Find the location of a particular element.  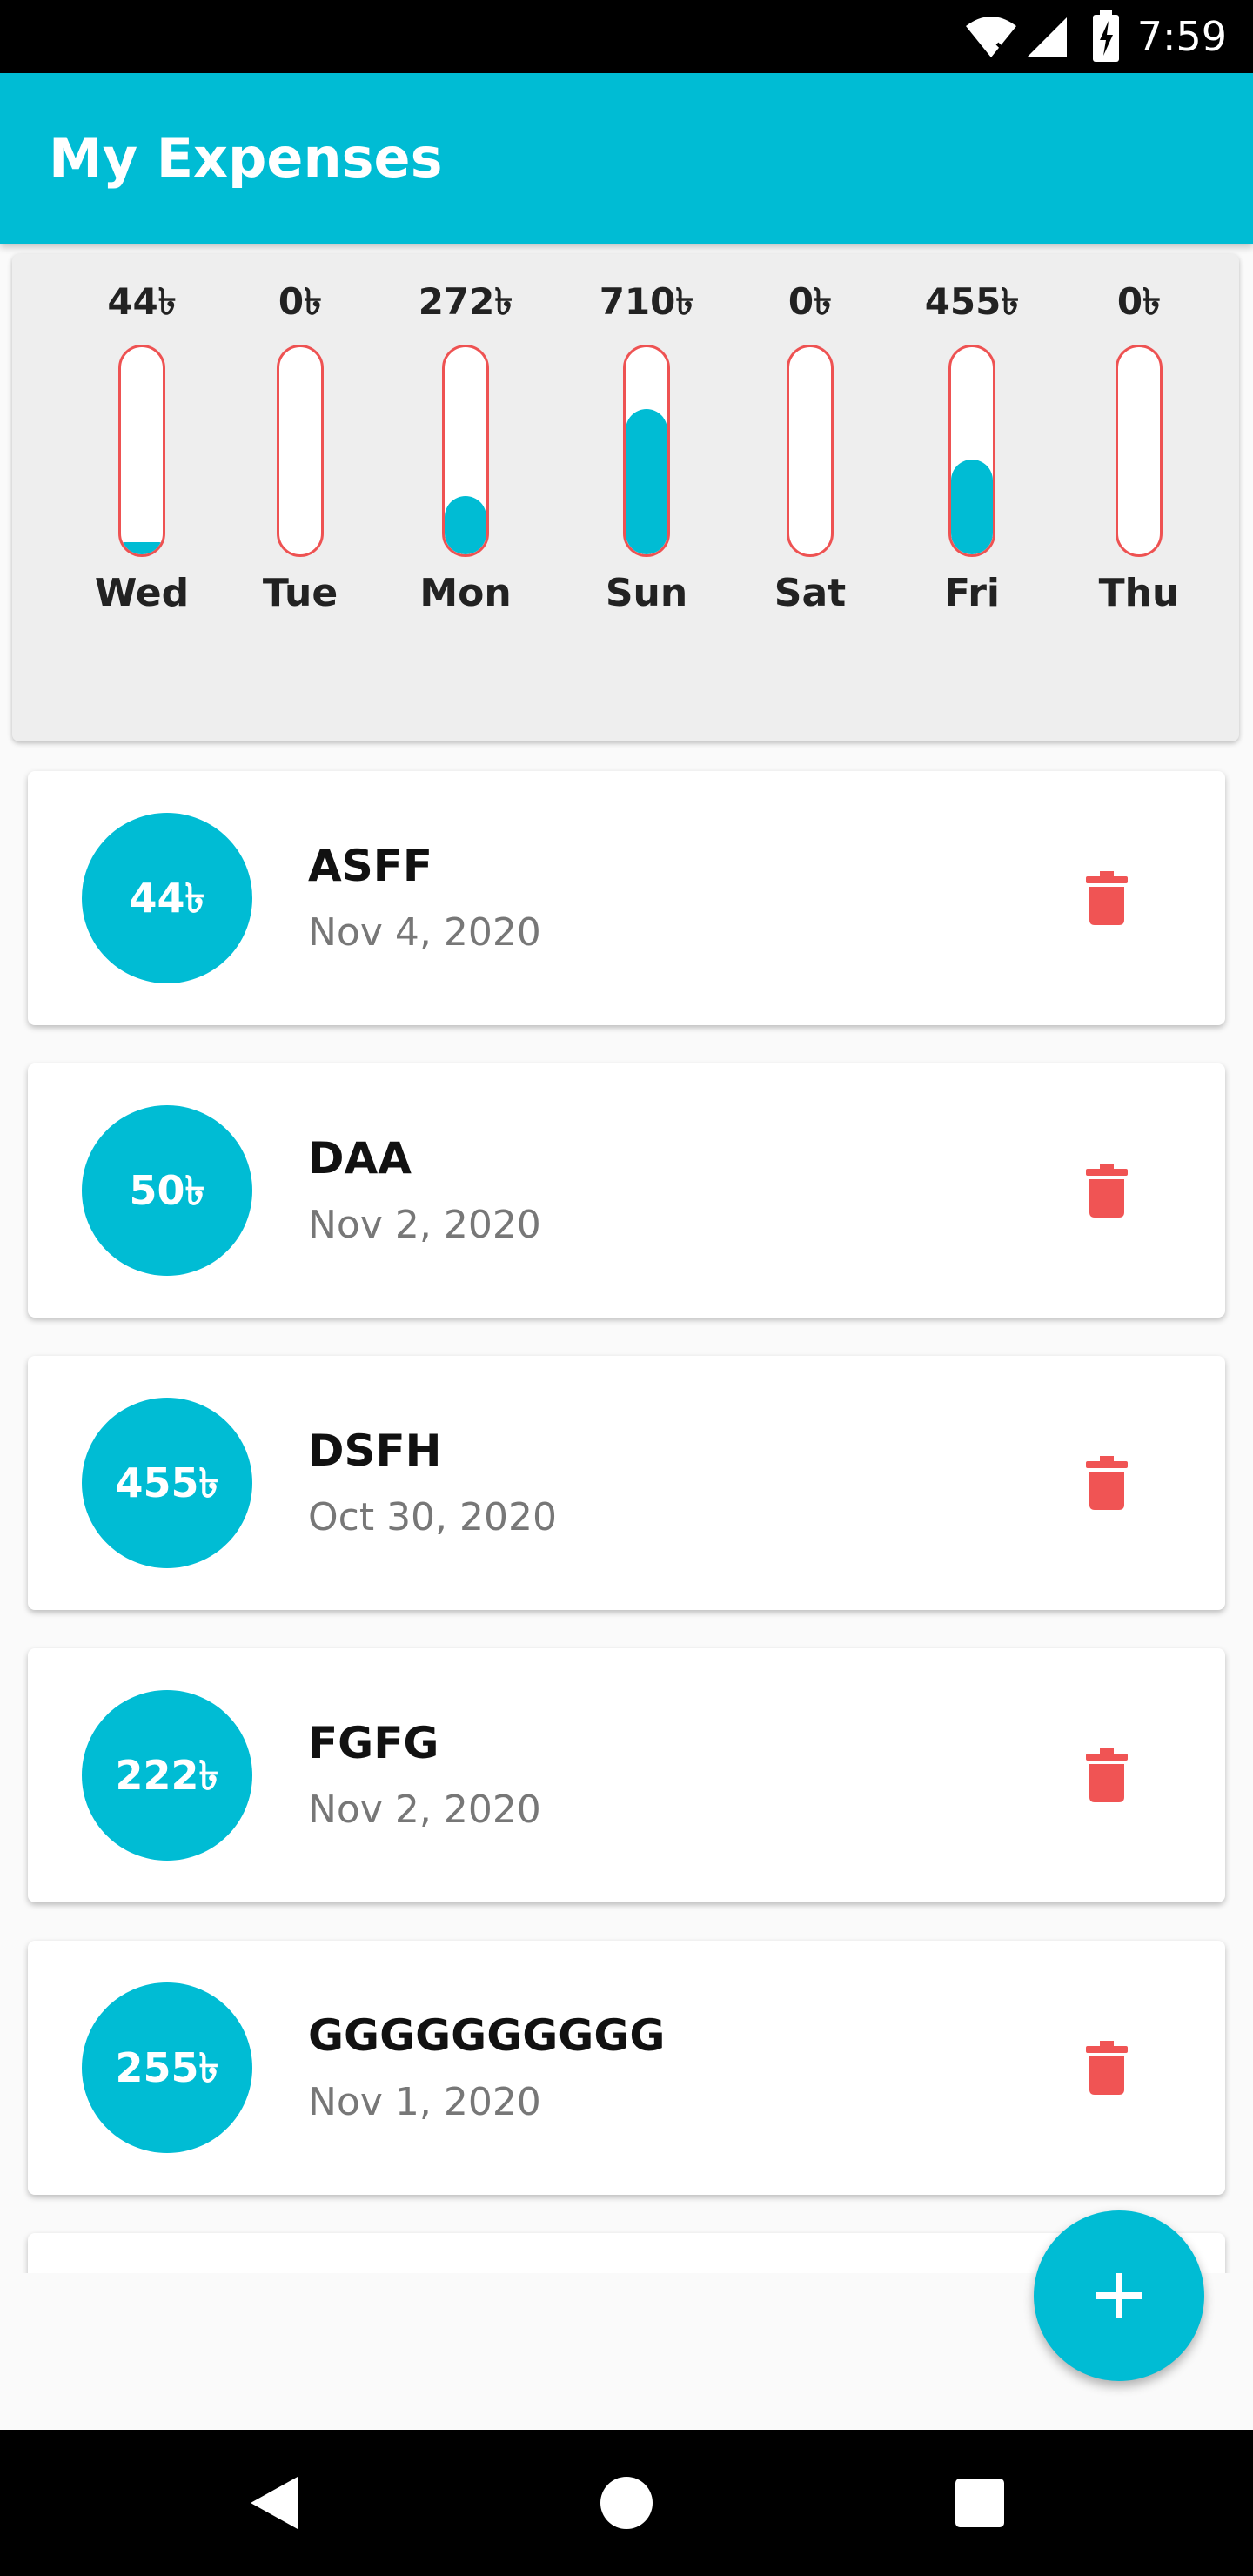

expense-title: DSFH is located at coordinates (375, 1451).